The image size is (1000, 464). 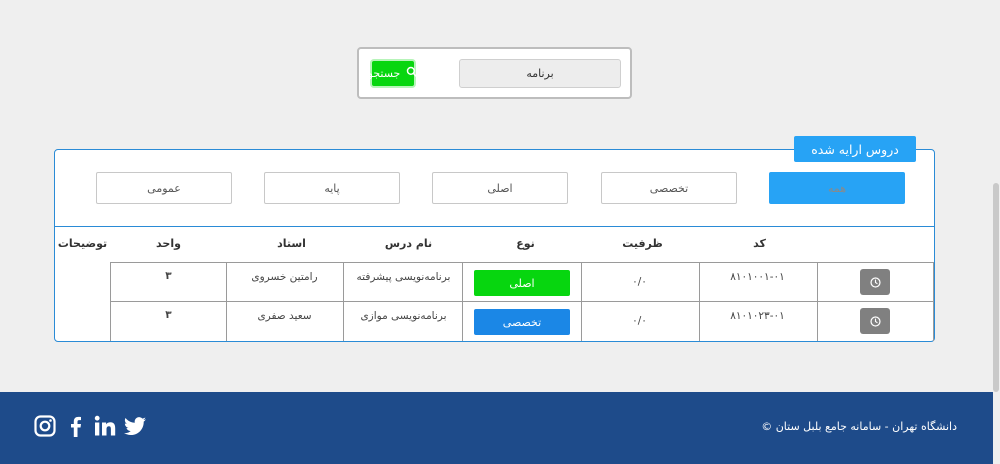 I want to click on row-1-capacity: ۰/۰, so click(x=639, y=282).